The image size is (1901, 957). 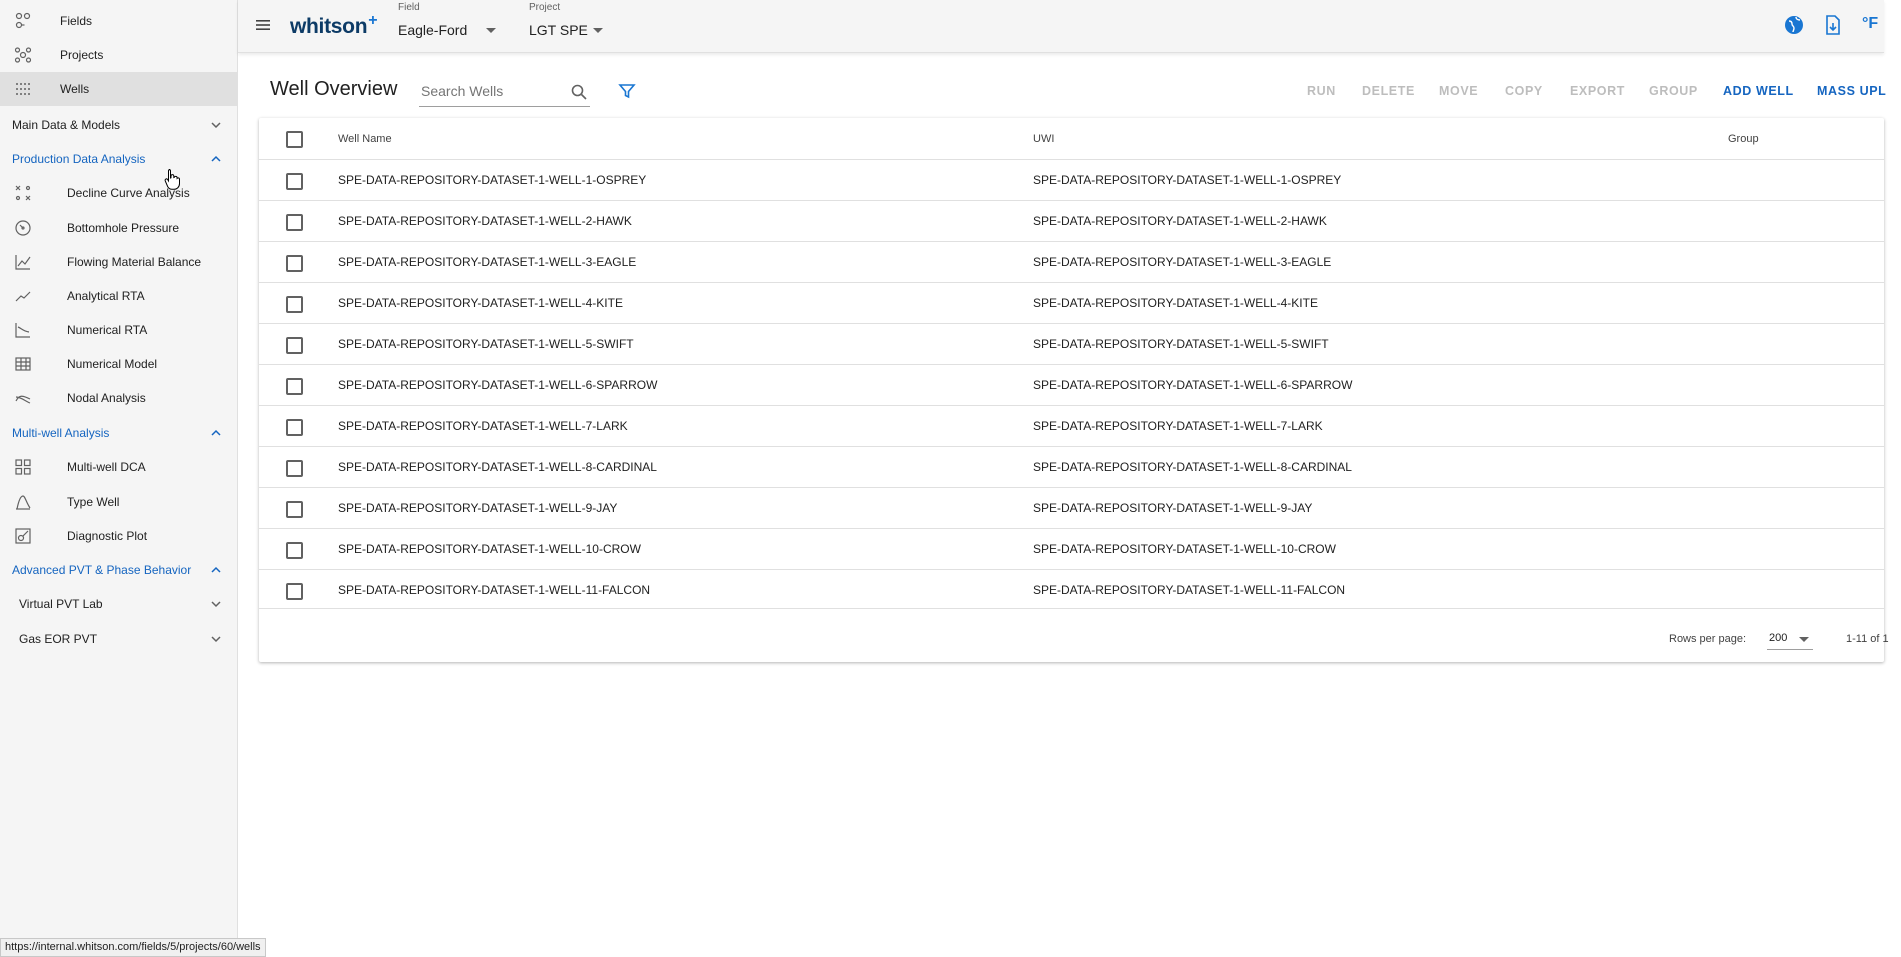 What do you see at coordinates (627, 91) in the screenshot?
I see `filter-icon` at bounding box center [627, 91].